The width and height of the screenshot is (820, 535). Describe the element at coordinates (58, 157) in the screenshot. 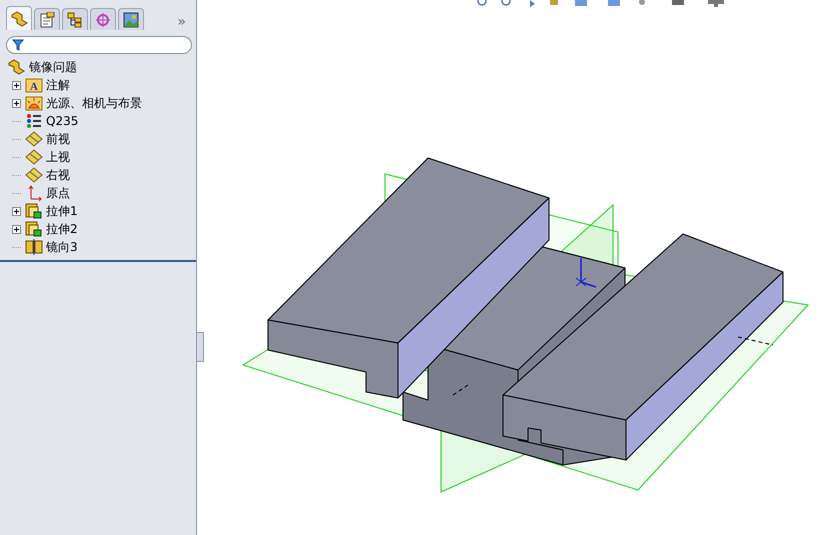

I see `tree-item-label: 上视` at that location.